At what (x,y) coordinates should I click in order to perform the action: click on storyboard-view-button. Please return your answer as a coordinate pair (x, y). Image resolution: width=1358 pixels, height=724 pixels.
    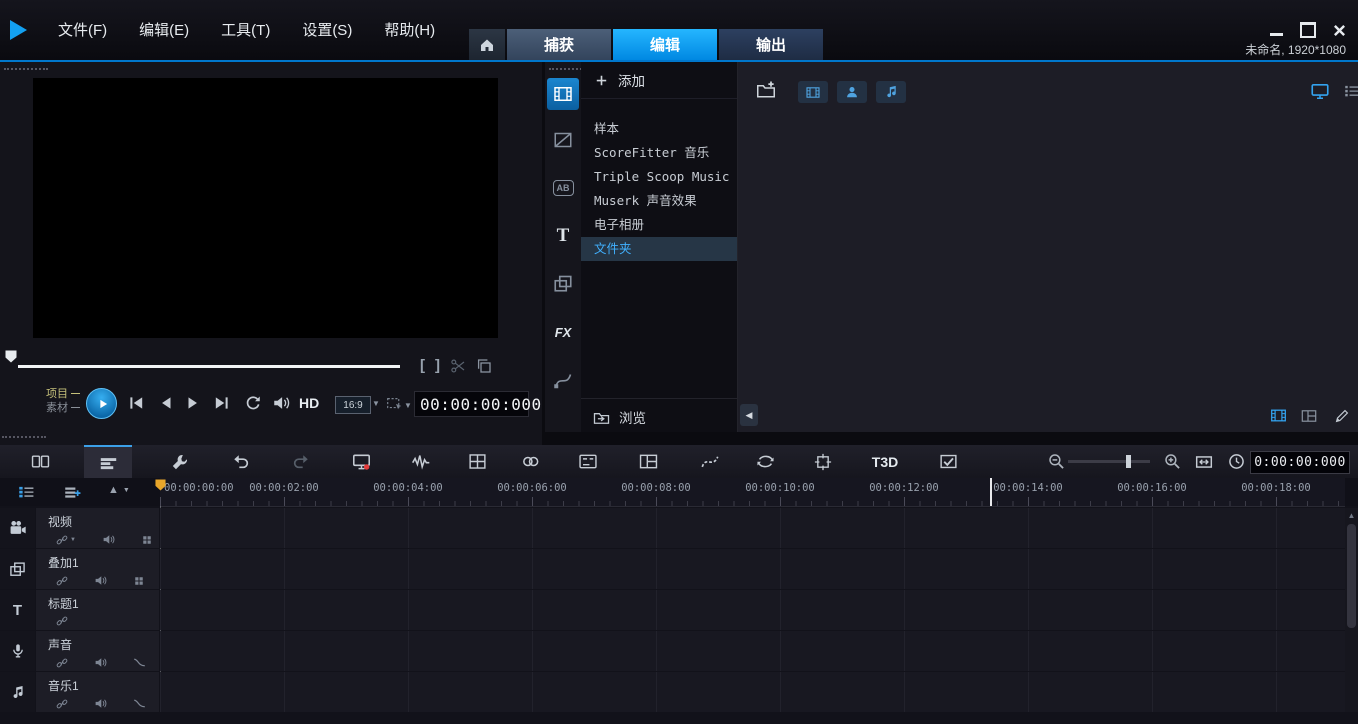
    Looking at the image, I should click on (40, 461).